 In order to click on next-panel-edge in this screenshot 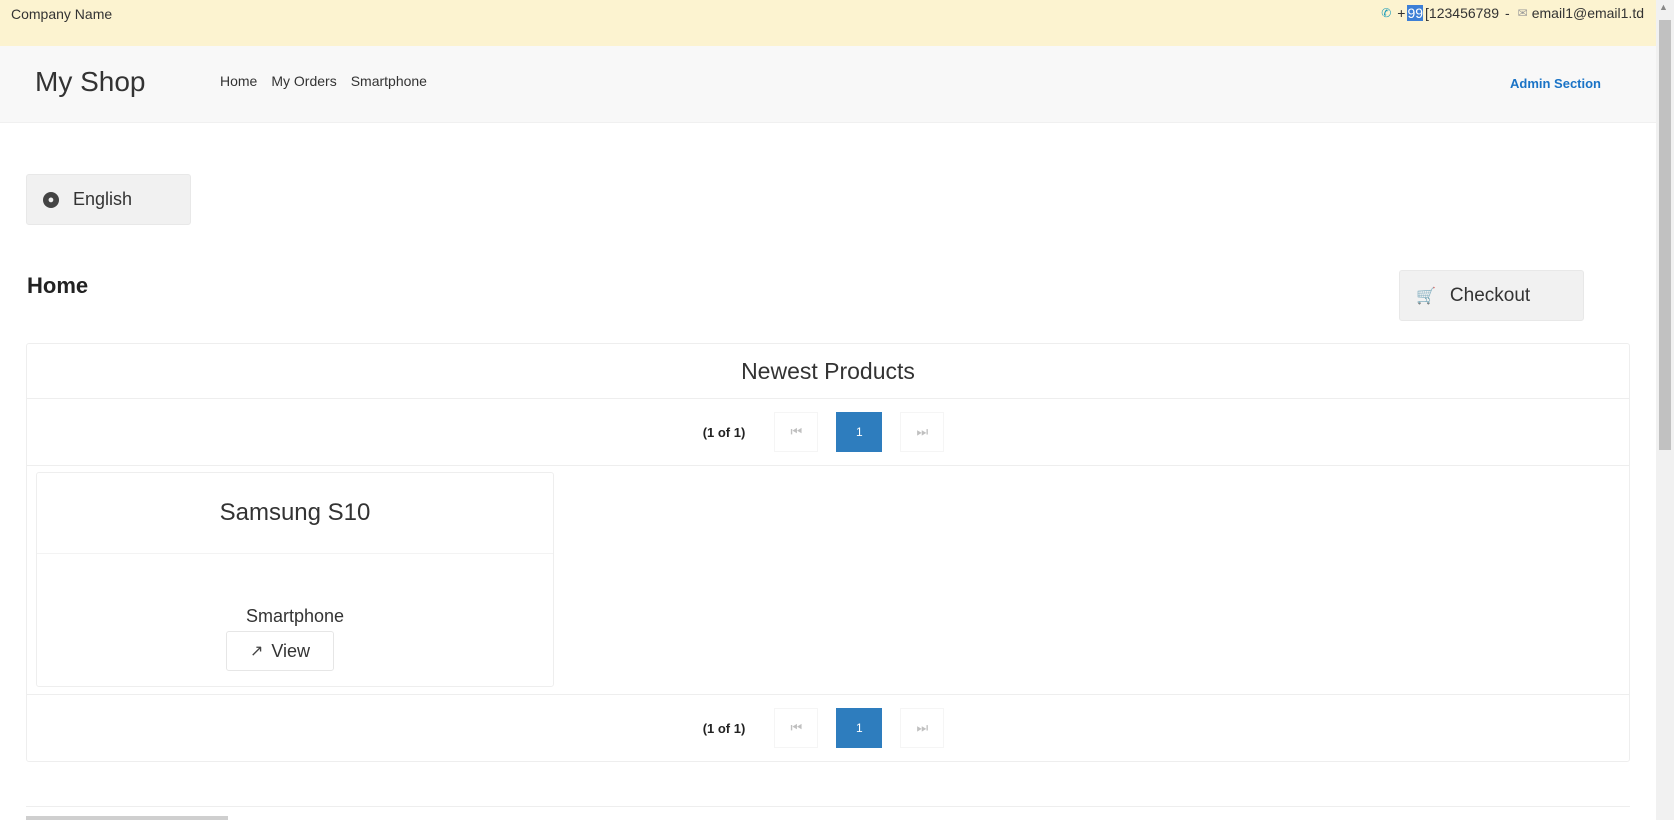, I will do `click(828, 816)`.